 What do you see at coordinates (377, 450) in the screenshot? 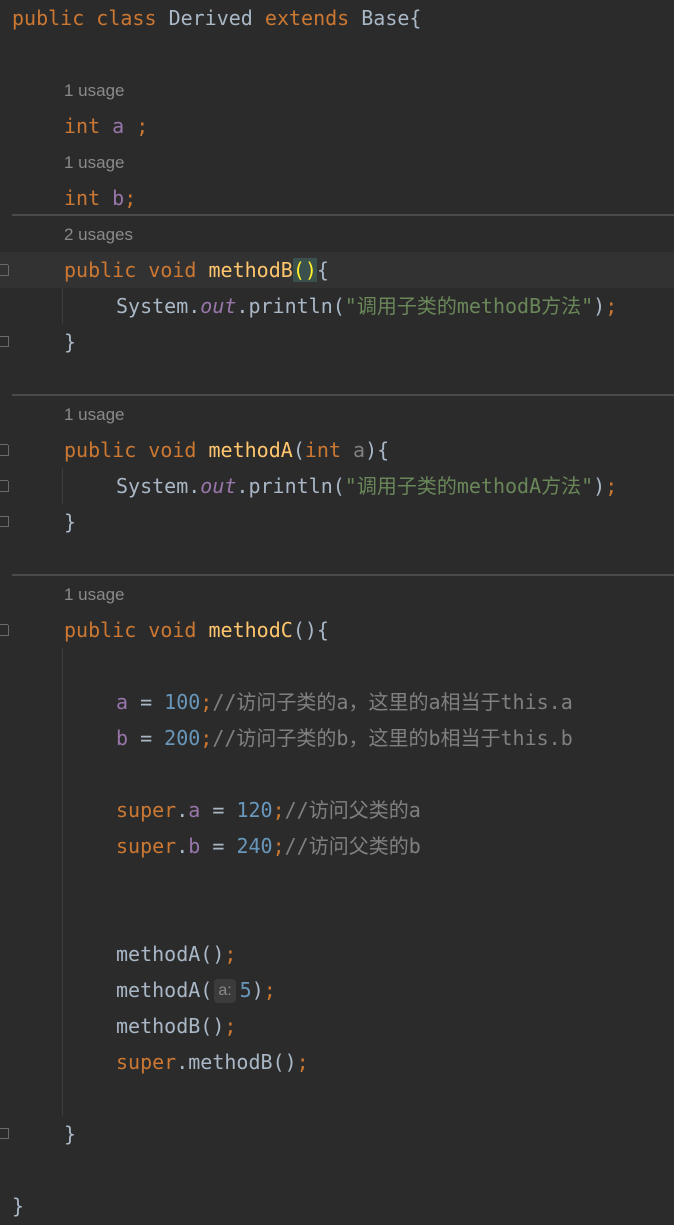
I see `close-paren-brace: ){` at bounding box center [377, 450].